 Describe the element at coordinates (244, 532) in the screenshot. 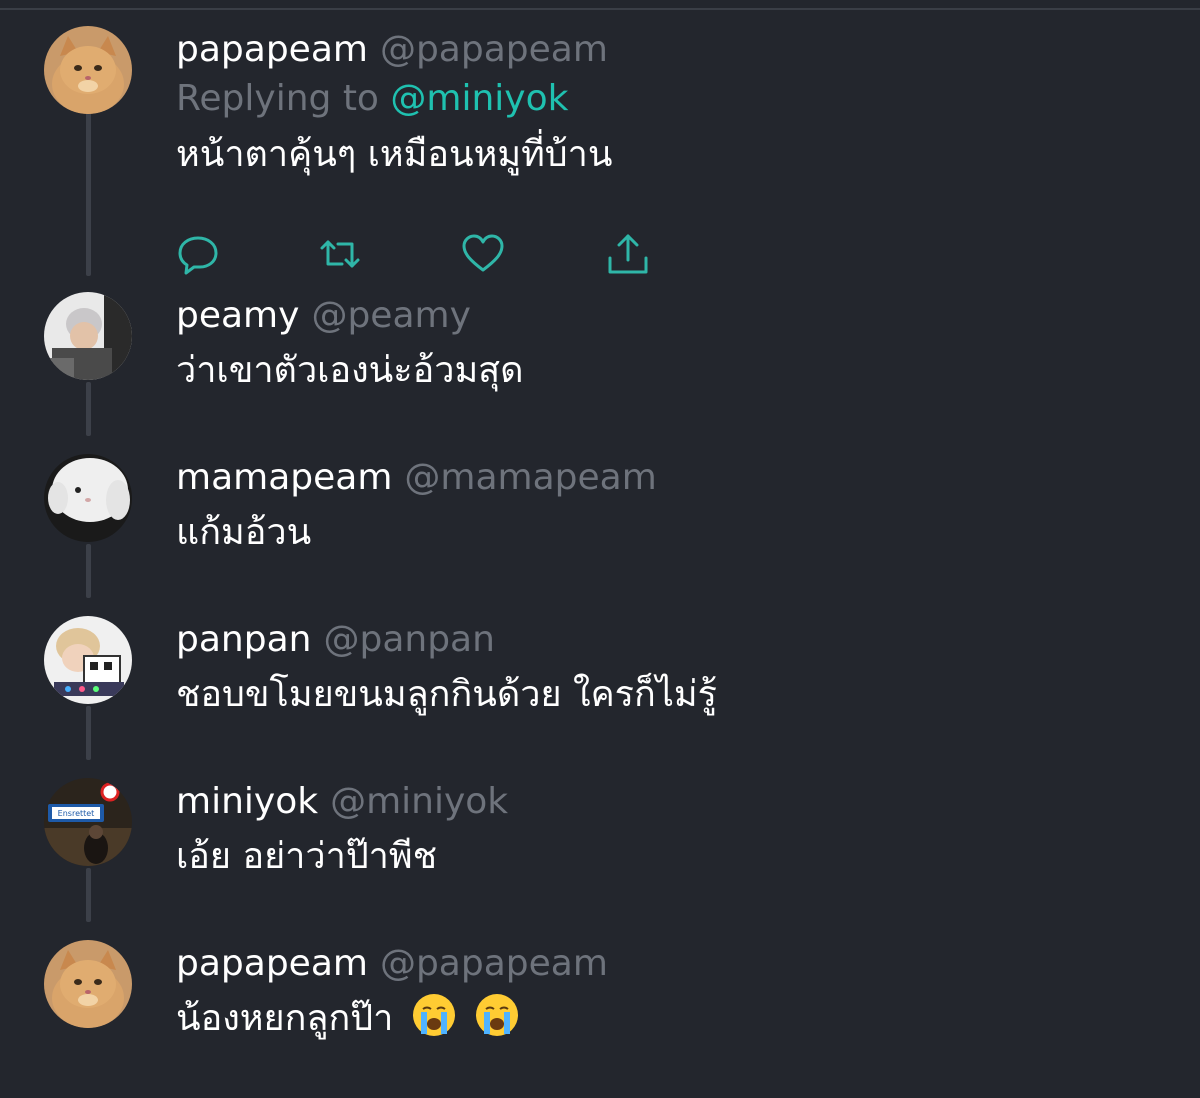

I see `tweet-text: แก้มอ้วน` at that location.